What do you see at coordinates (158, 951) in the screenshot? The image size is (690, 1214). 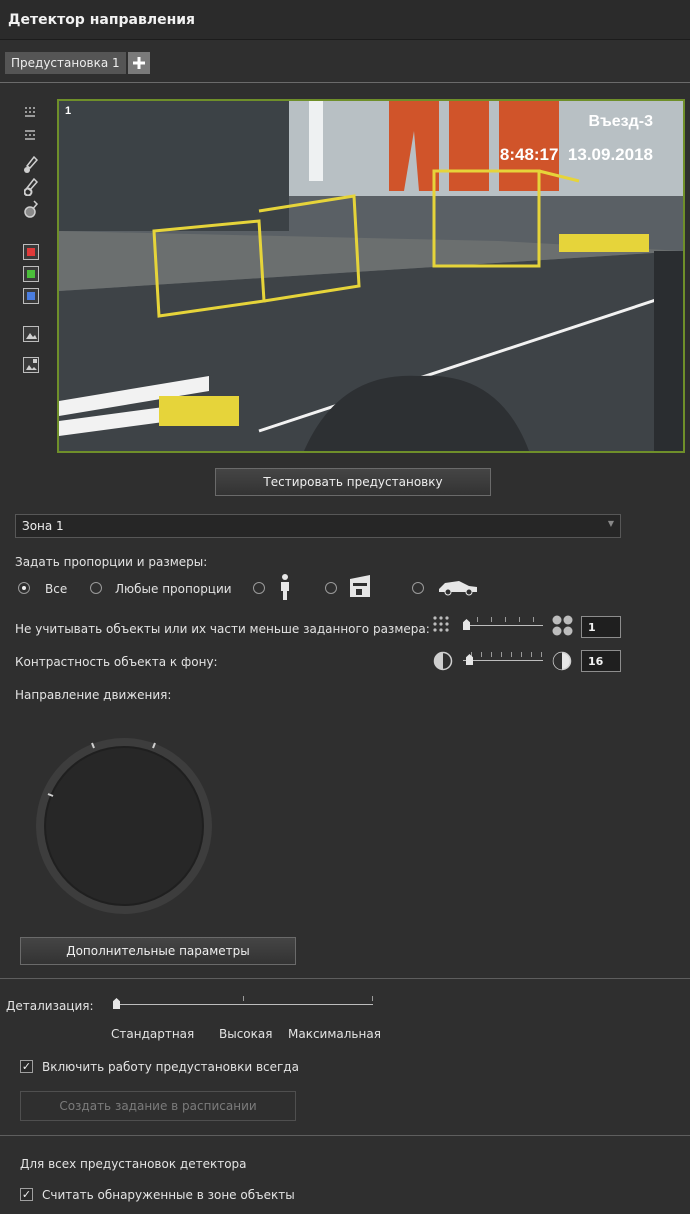 I see `advanced-params-button: Дополнительные параметры` at bounding box center [158, 951].